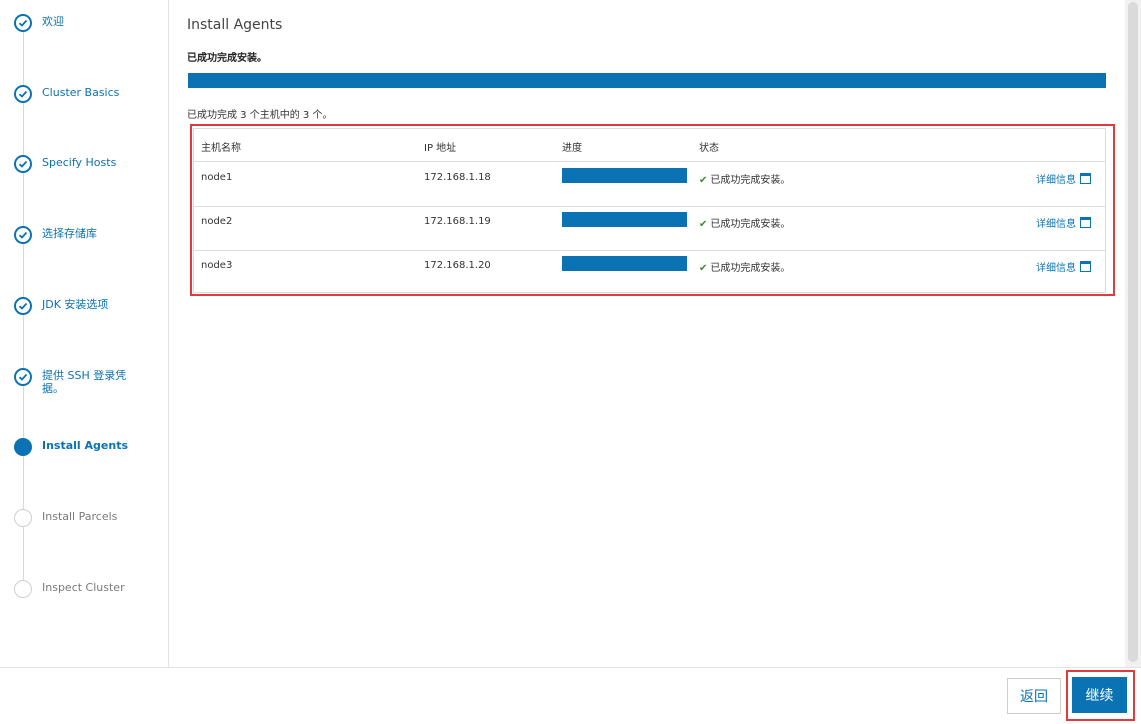 Image resolution: width=1141 pixels, height=724 pixels. Describe the element at coordinates (649, 145) in the screenshot. I see `table-header: 主机名称 IP 地址 进度 状态` at that location.